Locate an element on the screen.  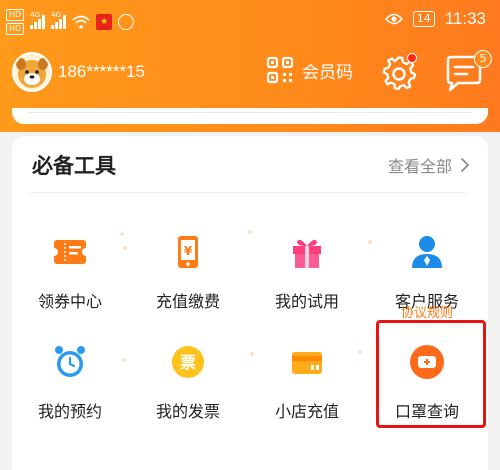
alarm-clock-icon is located at coordinates (70, 361).